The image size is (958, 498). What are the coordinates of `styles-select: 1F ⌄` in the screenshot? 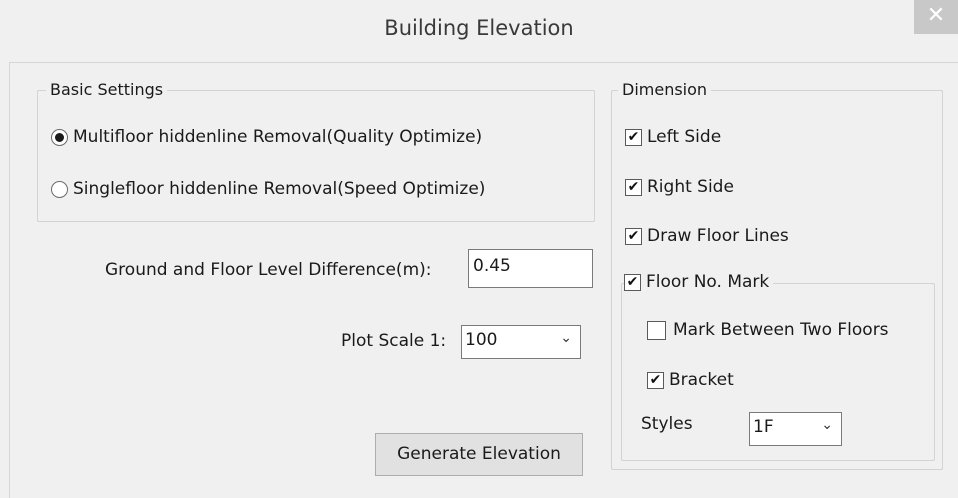 It's located at (795, 429).